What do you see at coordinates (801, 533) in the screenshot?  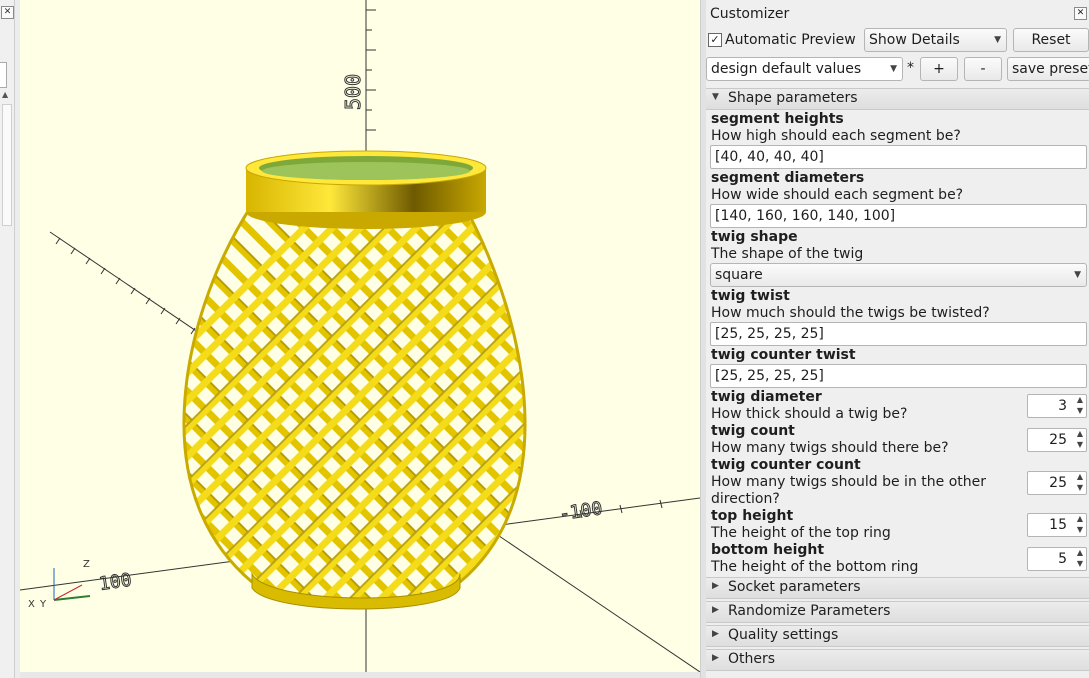 I see `param-description: The height of the top ring` at bounding box center [801, 533].